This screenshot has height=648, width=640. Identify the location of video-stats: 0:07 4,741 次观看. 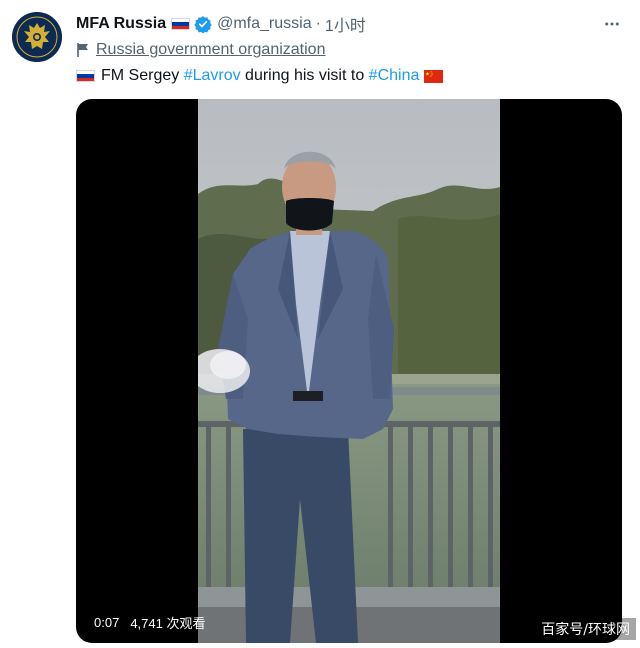
(149, 622).